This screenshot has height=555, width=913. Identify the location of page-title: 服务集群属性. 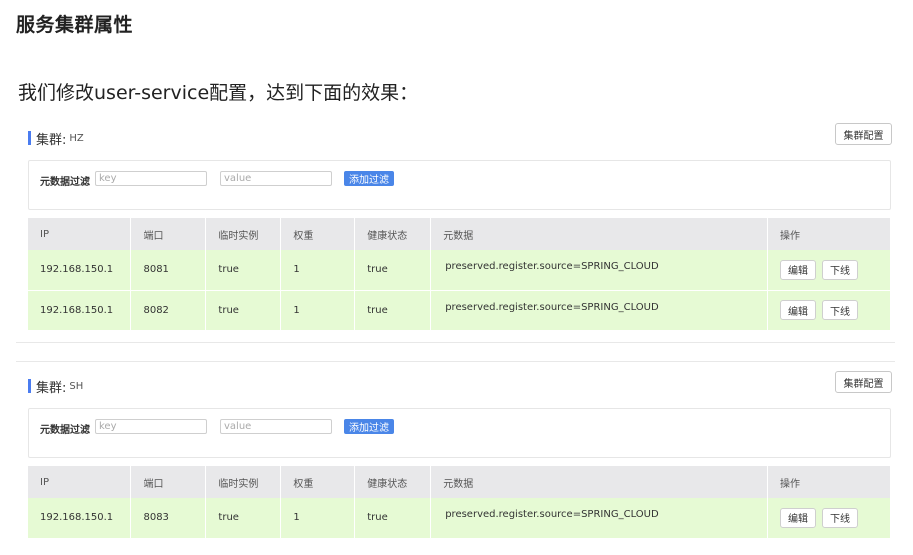
(75, 25).